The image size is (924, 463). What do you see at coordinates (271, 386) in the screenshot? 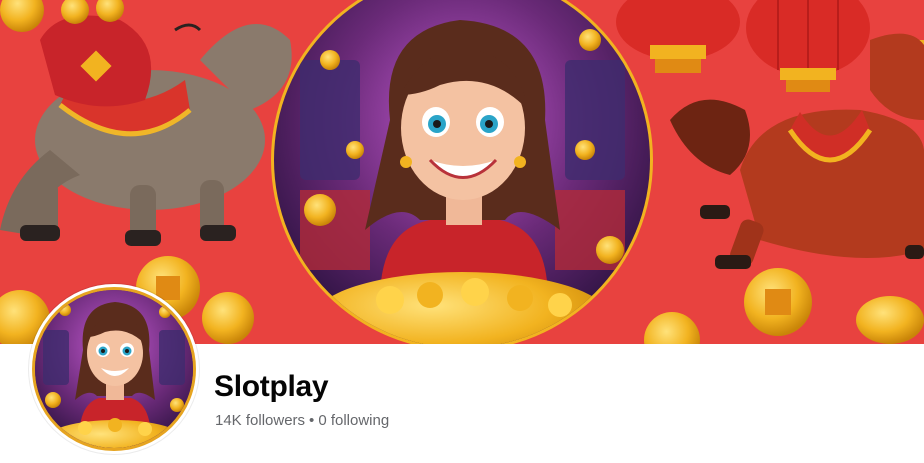
I see `page-title: Slotplay` at bounding box center [271, 386].